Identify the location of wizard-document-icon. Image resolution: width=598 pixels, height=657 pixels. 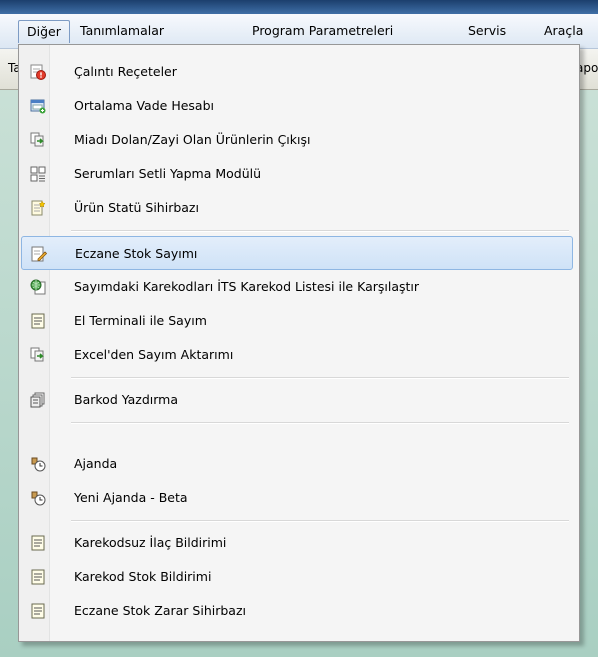
(38, 208).